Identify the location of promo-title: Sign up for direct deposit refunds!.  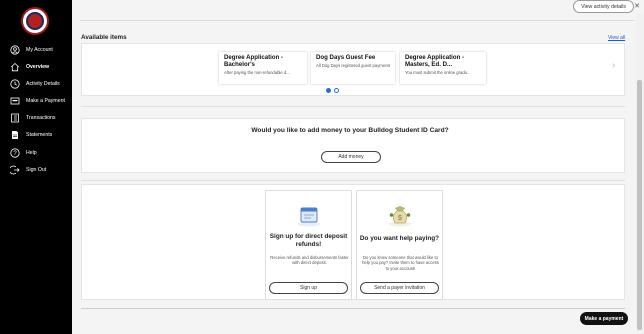
(308, 240).